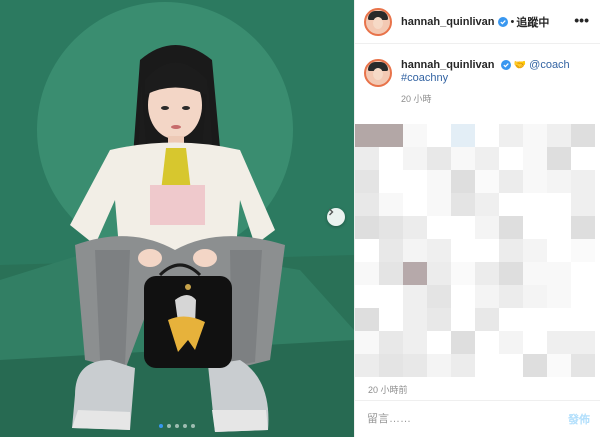 The image size is (600, 437). Describe the element at coordinates (448, 22) in the screenshot. I see `header-username: hannah_quinlivan` at that location.